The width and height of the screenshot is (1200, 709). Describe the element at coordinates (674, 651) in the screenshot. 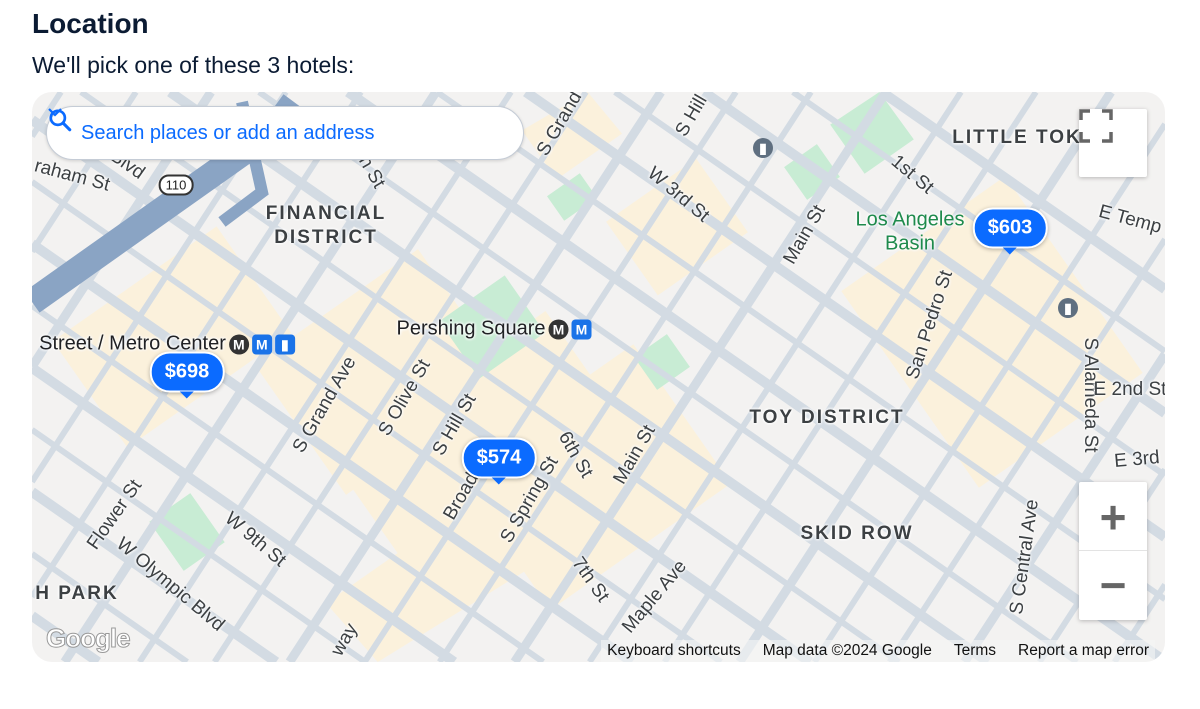

I see `keyboard-shortcuts-link: Keyboard shortcuts` at that location.